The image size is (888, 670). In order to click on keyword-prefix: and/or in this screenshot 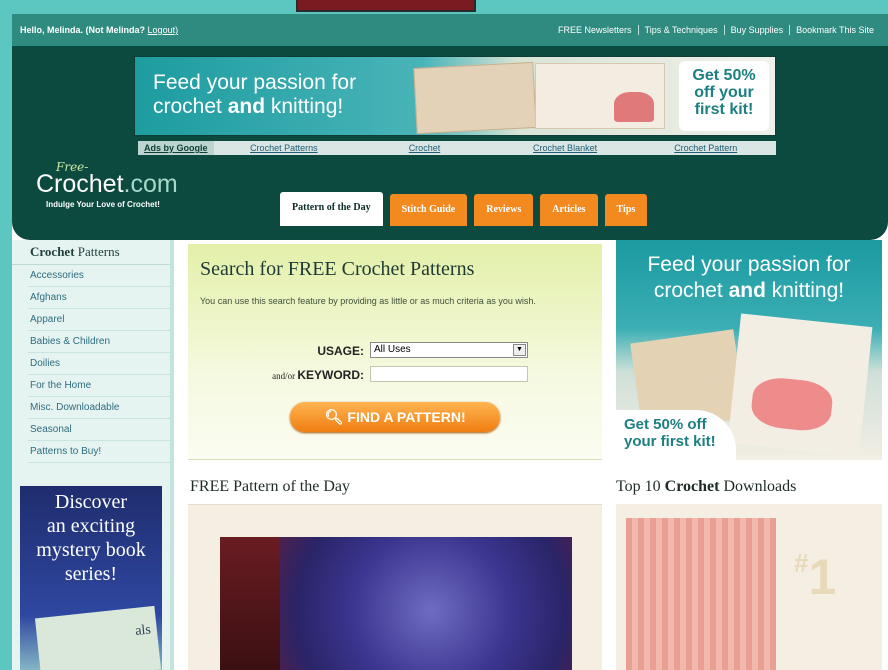, I will do `click(285, 376)`.